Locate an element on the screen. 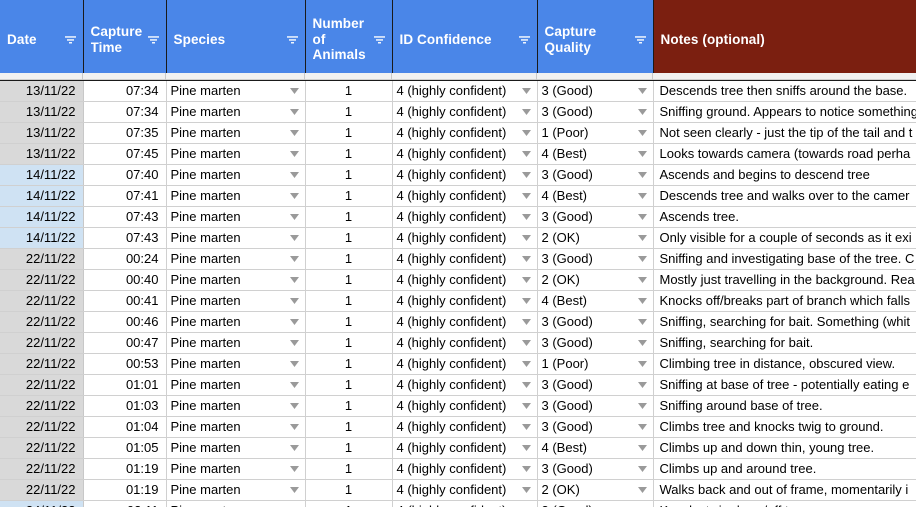 The width and height of the screenshot is (916, 507). cell-capture-time: 07:34 is located at coordinates (125, 91).